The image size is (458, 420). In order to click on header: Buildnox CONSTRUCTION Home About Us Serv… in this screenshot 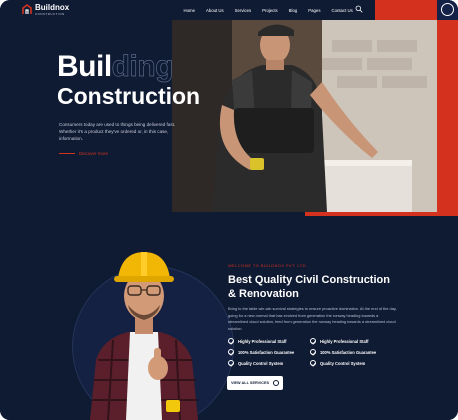, I will do `click(229, 10)`.